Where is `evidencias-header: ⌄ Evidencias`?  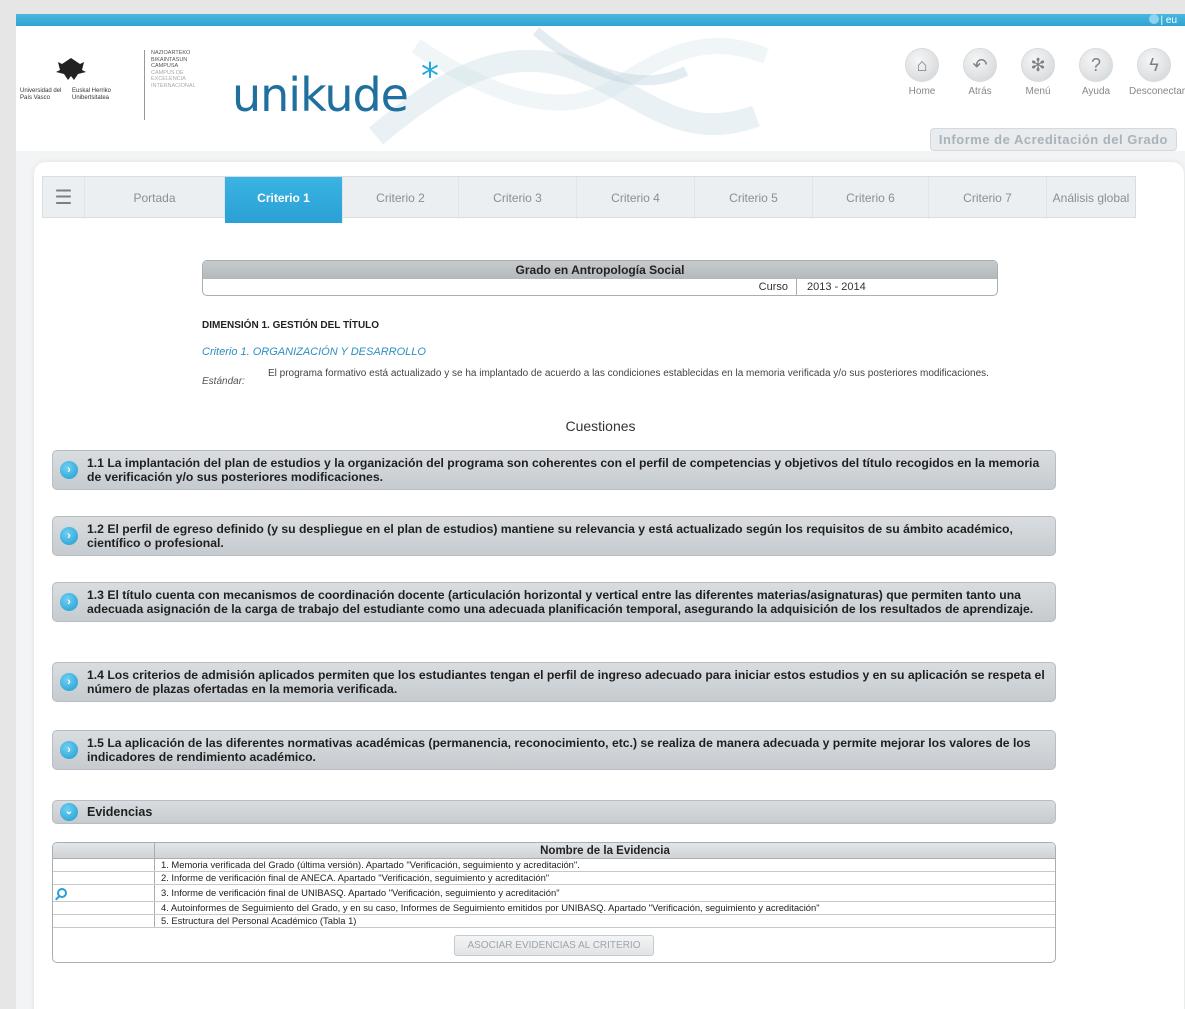 evidencias-header: ⌄ Evidencias is located at coordinates (554, 812).